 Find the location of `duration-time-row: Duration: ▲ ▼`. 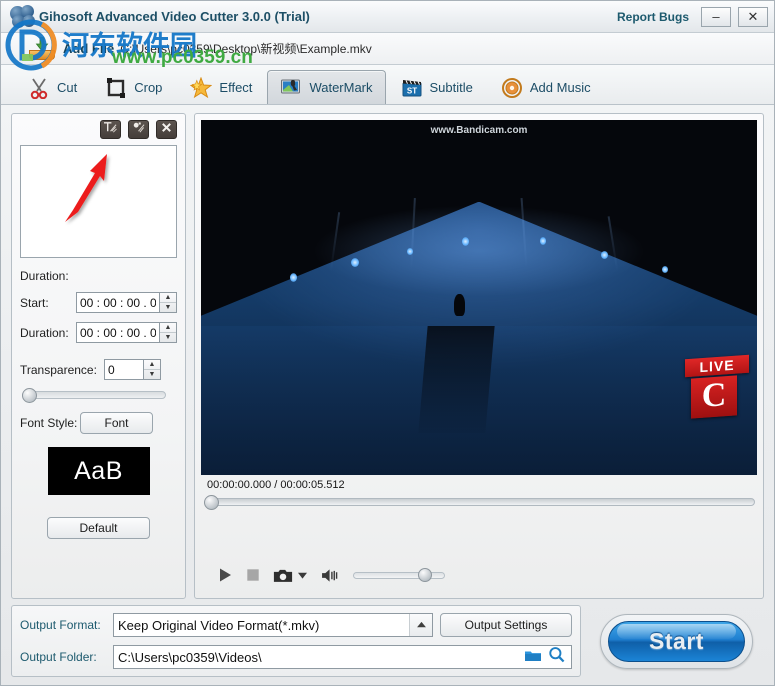

duration-time-row: Duration: ▲ ▼ is located at coordinates (98, 332).